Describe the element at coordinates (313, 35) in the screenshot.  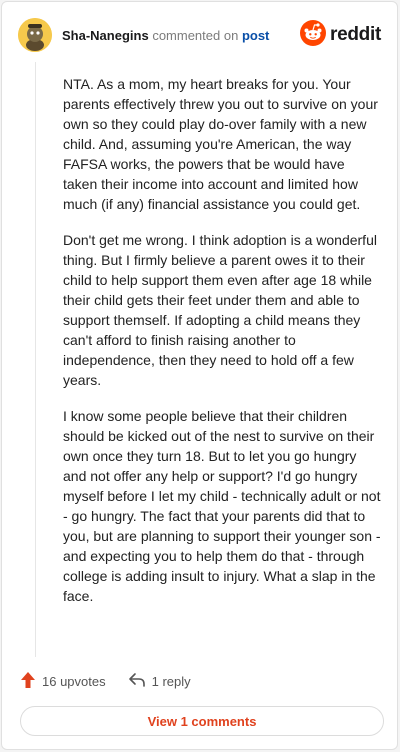
I see `reddit-logo-icon` at that location.